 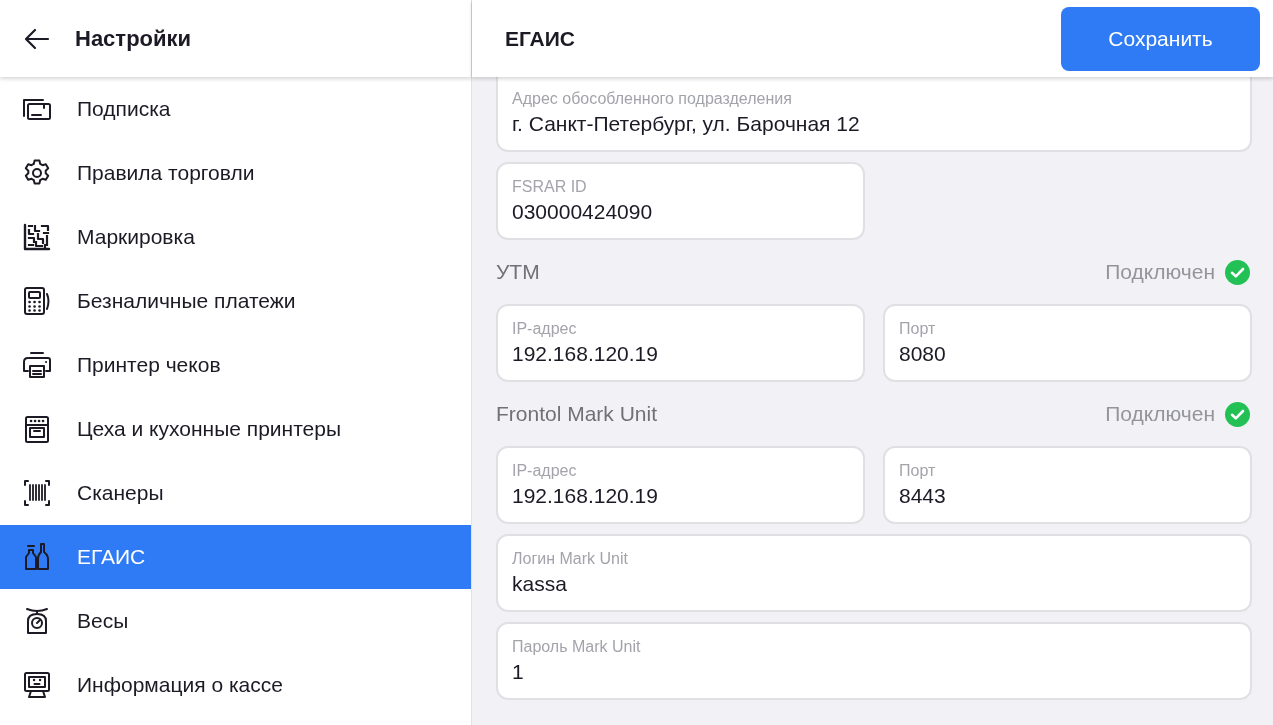 I want to click on field-input: 030000424090, so click(x=680, y=212).